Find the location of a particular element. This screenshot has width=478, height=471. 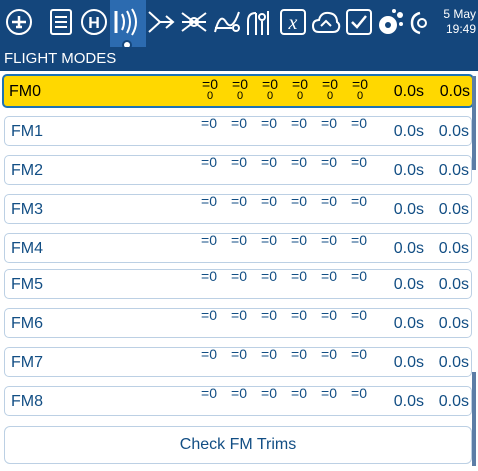

flight-mode-row-fm2: FM2 =0 =0 =0 =0 =0 =0 0.0s 0.0s is located at coordinates (238, 169).